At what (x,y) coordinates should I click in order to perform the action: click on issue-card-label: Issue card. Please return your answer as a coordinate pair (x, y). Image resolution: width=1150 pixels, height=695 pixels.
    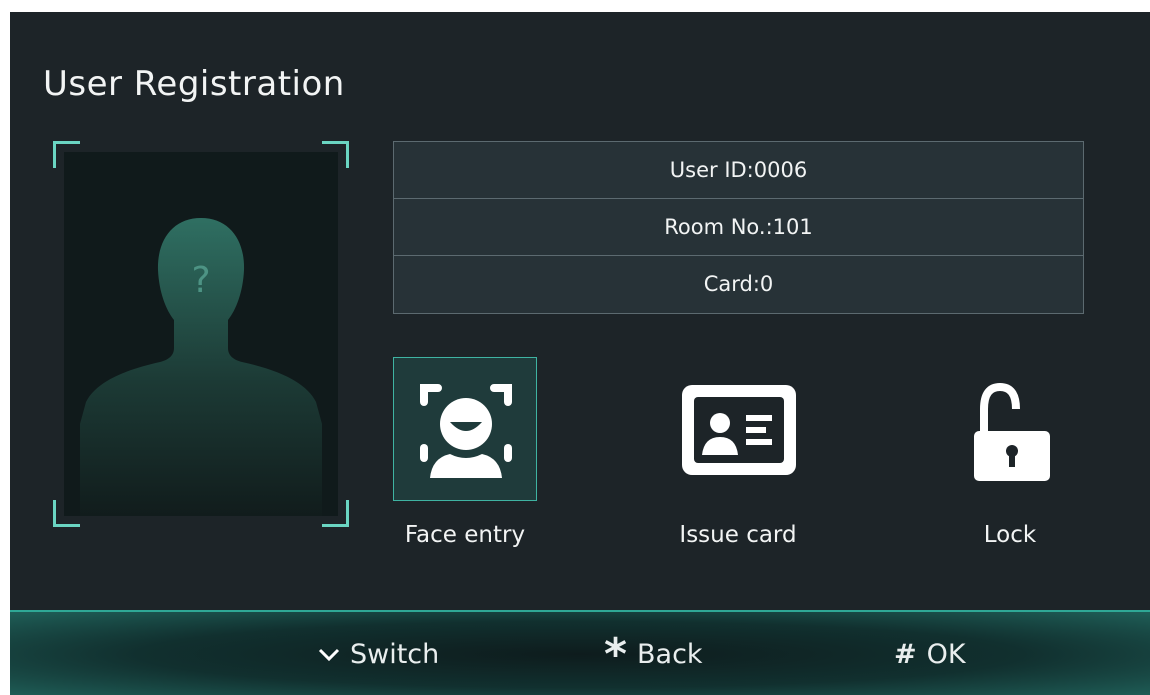
    Looking at the image, I should click on (738, 535).